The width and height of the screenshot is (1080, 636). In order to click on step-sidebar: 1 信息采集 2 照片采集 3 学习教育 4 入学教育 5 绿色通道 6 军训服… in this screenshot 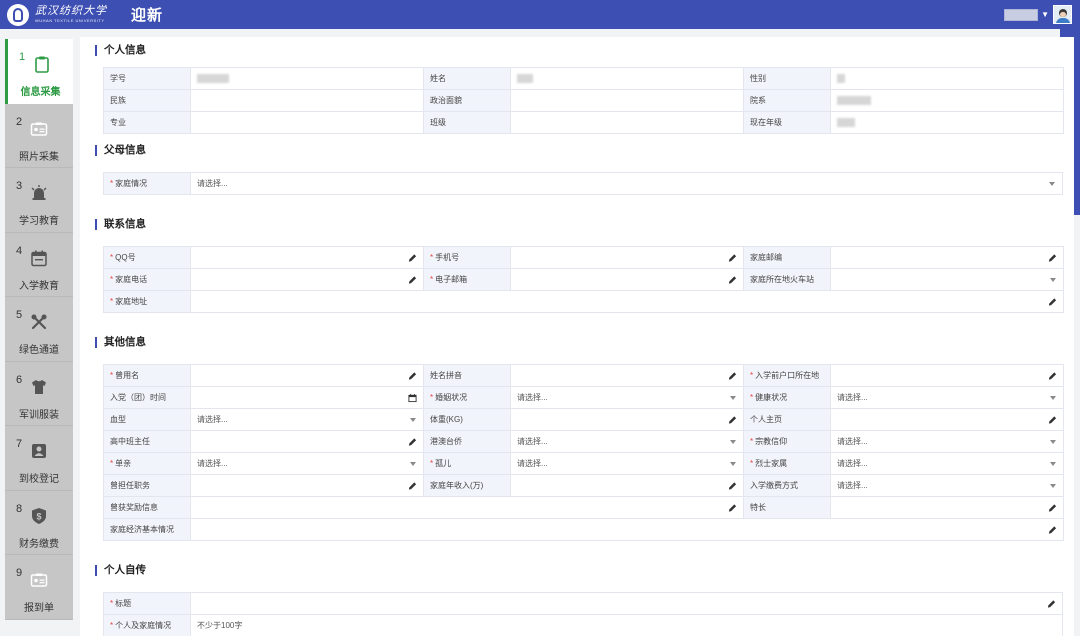, I will do `click(39, 329)`.